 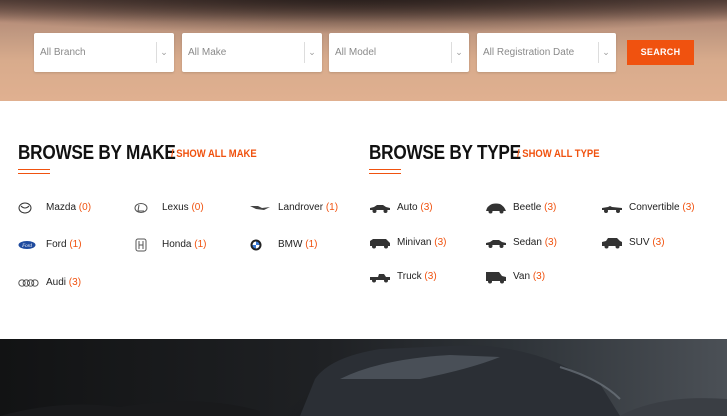 What do you see at coordinates (612, 209) in the screenshot?
I see `convertible-car-icon` at bounding box center [612, 209].